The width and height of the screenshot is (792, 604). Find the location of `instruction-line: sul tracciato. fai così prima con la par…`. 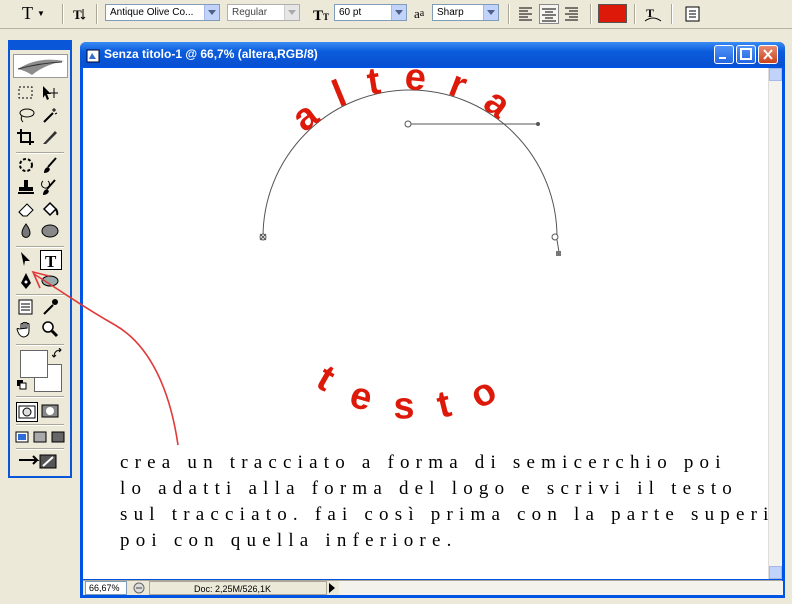

instruction-line: sul tracciato. fai così prima con la par… is located at coordinates (444, 514).